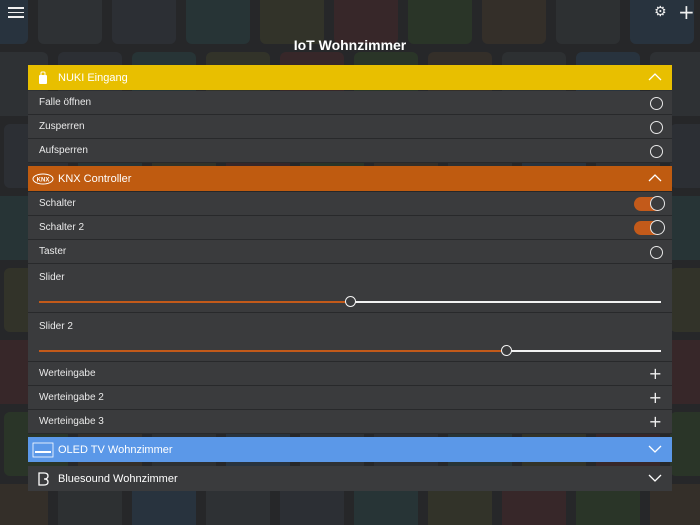 Image resolution: width=700 pixels, height=525 pixels. What do you see at coordinates (660, 12) in the screenshot?
I see `gear-icon: ⚙` at bounding box center [660, 12].